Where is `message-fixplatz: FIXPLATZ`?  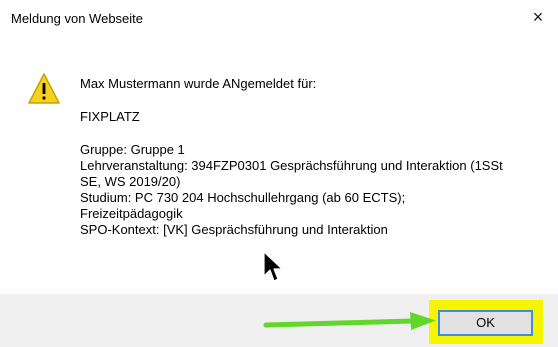 message-fixplatz: FIXPLATZ is located at coordinates (110, 116).